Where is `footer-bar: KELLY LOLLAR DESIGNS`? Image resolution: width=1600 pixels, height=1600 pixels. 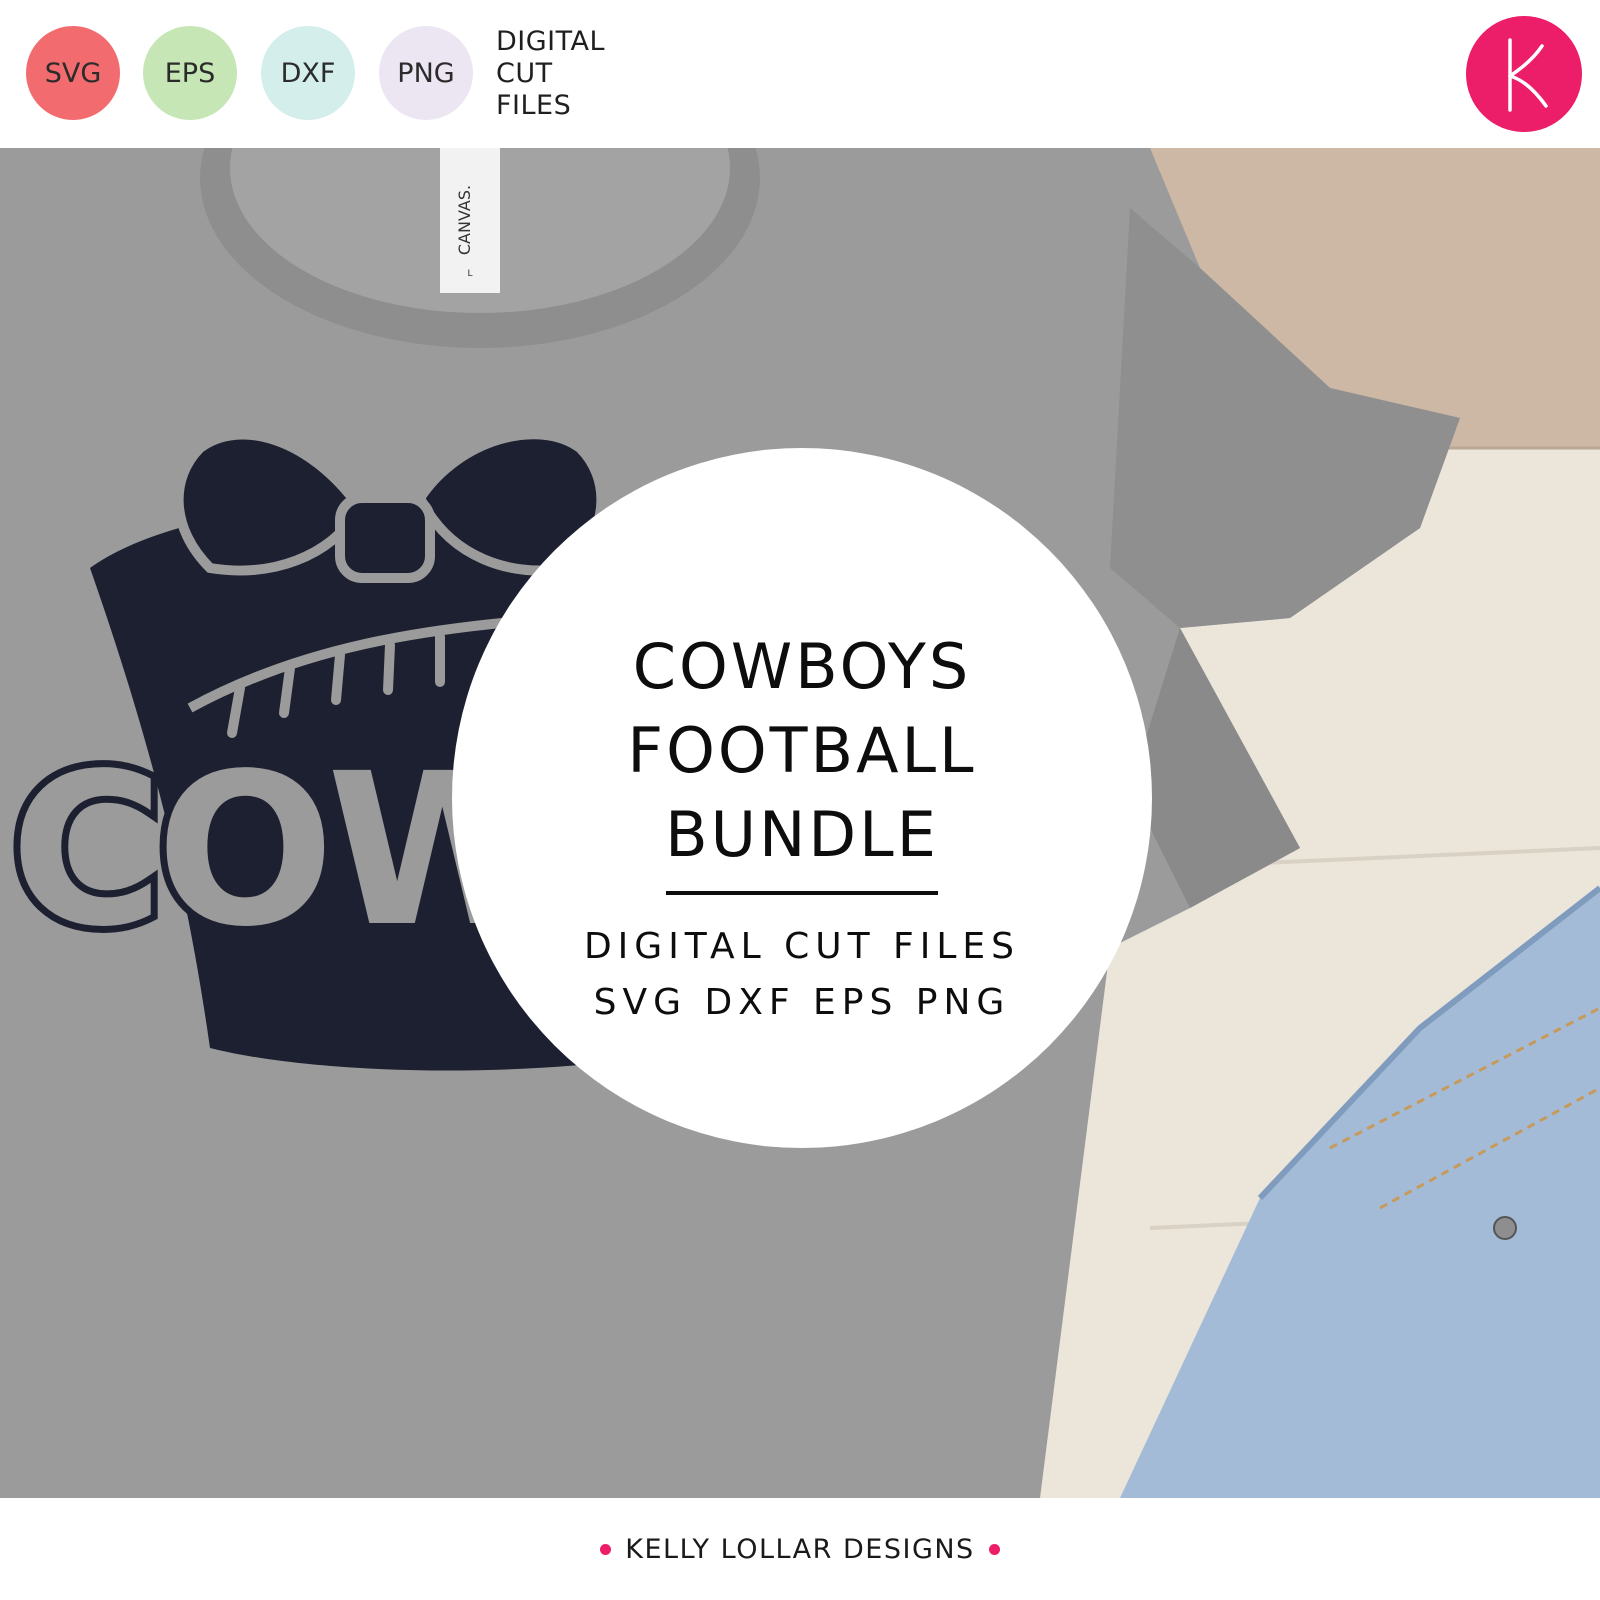 footer-bar: KELLY LOLLAR DESIGNS is located at coordinates (800, 1549).